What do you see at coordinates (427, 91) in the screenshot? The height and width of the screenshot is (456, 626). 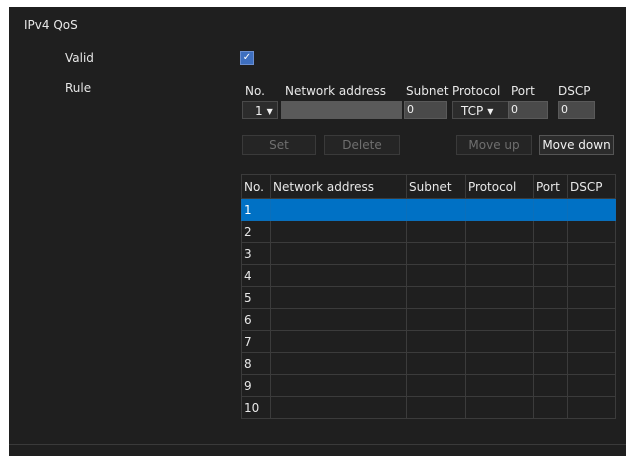 I see `rule-subnet-header: Subnet` at bounding box center [427, 91].